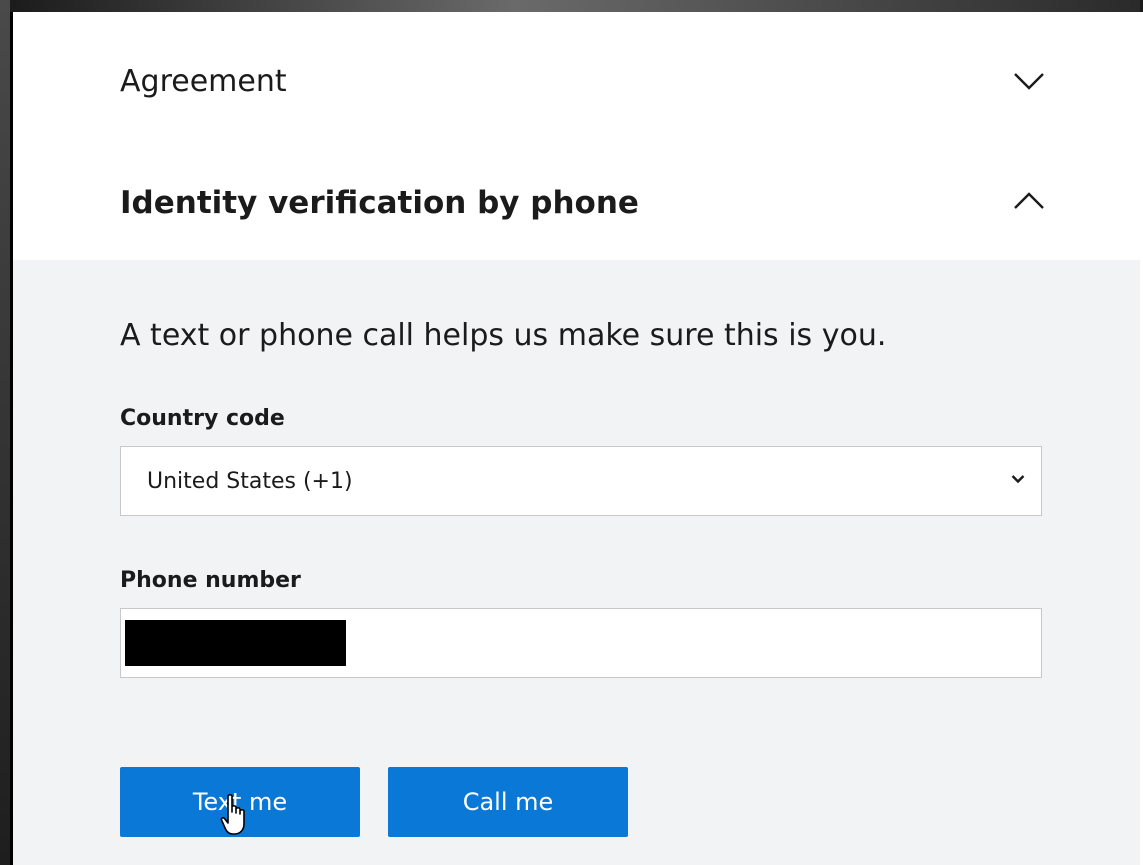 This screenshot has height=865, width=1143. Describe the element at coordinates (202, 418) in the screenshot. I see `country-code-label: Country code` at that location.